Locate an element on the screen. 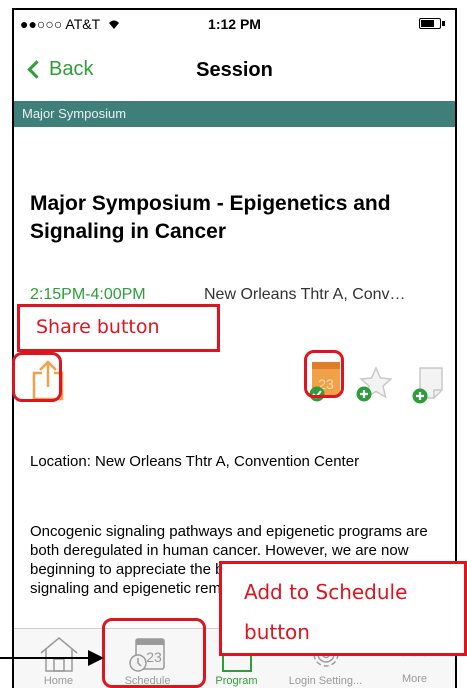 The height and width of the screenshot is (688, 467). battery-icon is located at coordinates (430, 23).